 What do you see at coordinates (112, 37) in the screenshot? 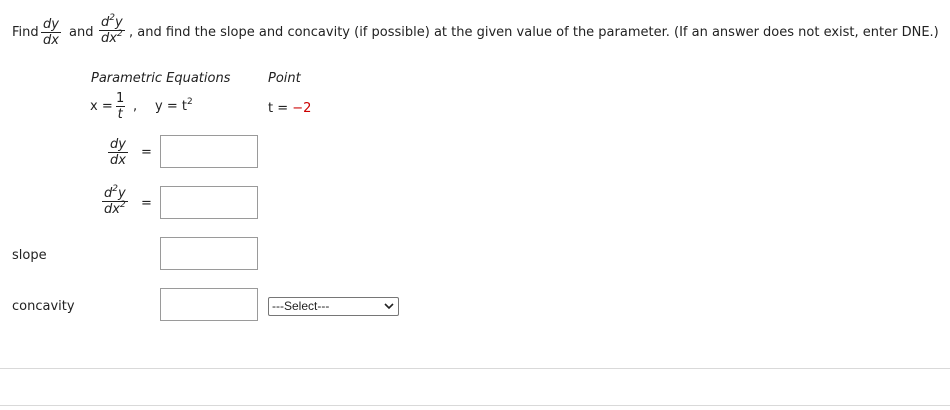
I see `frac-den-dx2: dx2` at bounding box center [112, 37].